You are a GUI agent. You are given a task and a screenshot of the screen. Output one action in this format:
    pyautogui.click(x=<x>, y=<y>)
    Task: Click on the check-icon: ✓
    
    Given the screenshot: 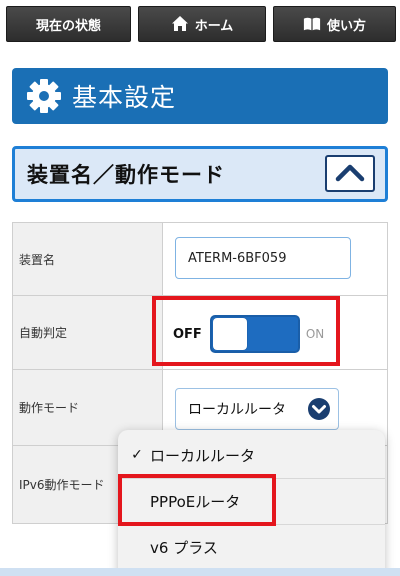 What is the action you would take?
    pyautogui.click(x=137, y=455)
    